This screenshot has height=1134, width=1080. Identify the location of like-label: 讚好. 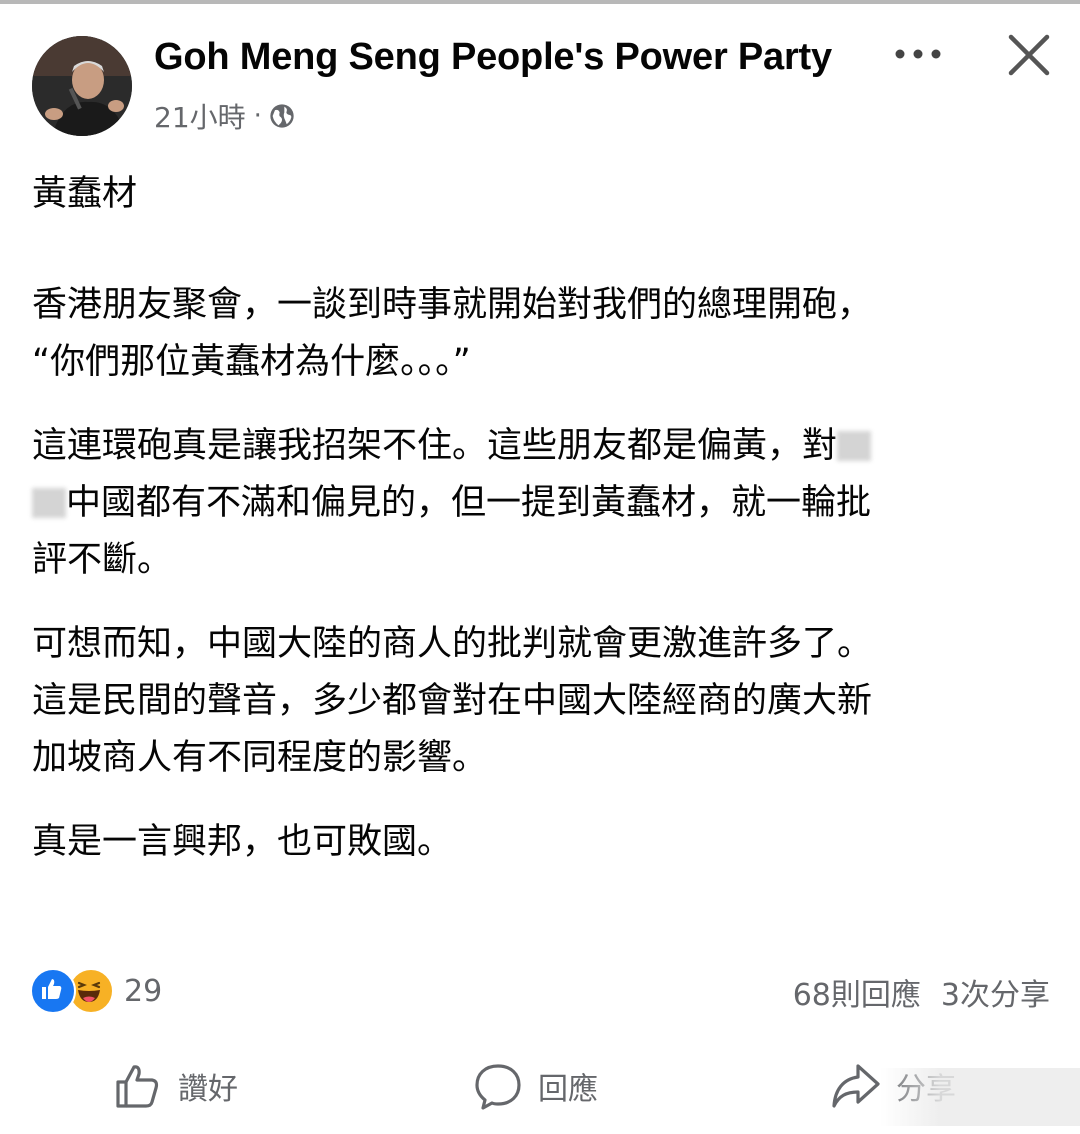
(208, 1089).